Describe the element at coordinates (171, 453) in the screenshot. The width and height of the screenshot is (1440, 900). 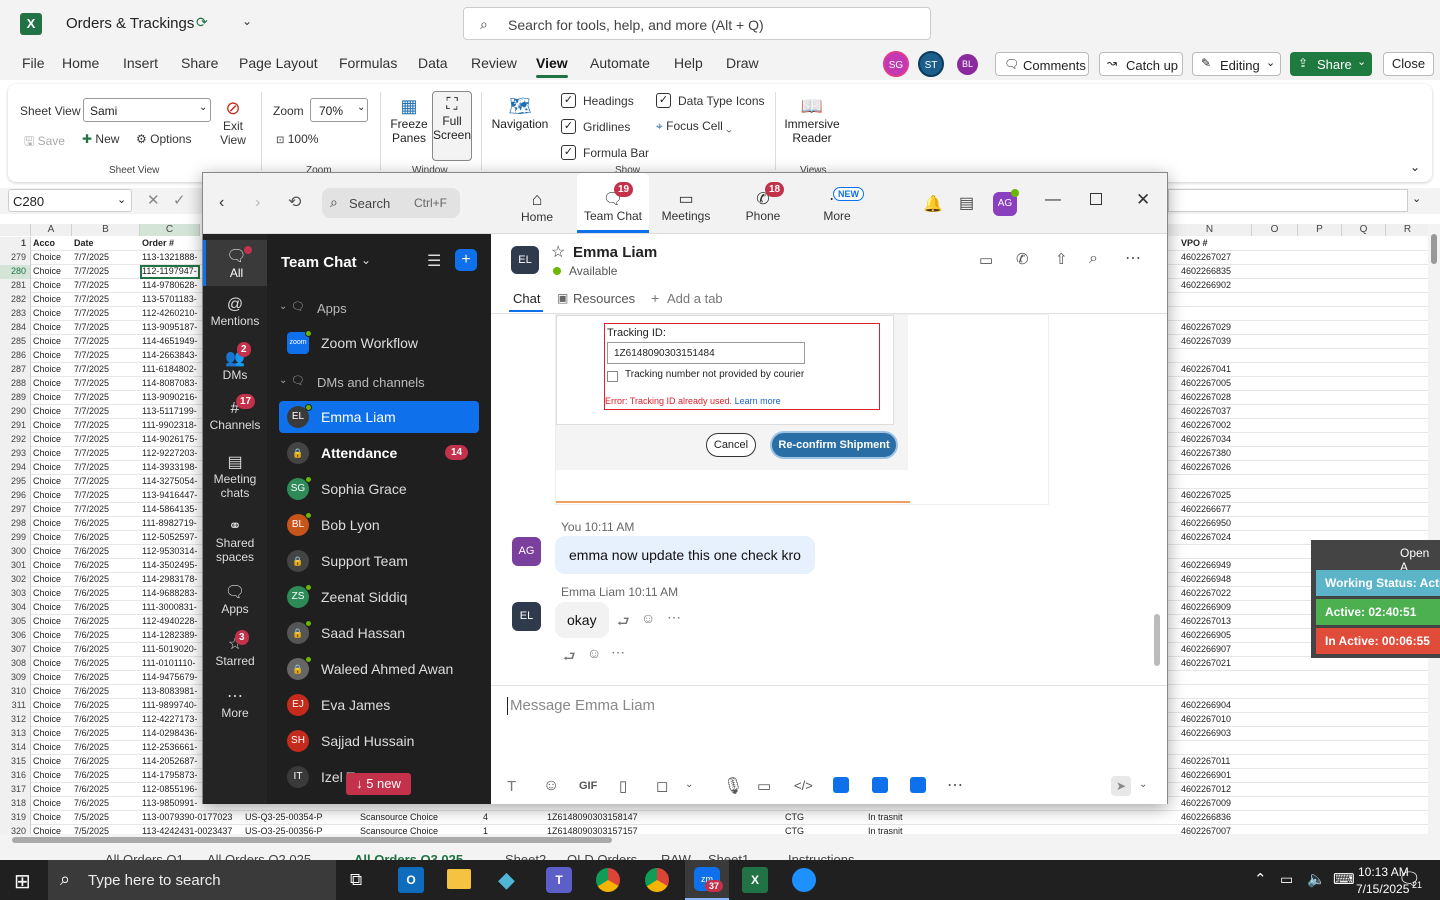
I see `table-cell: 112-9227203-` at that location.